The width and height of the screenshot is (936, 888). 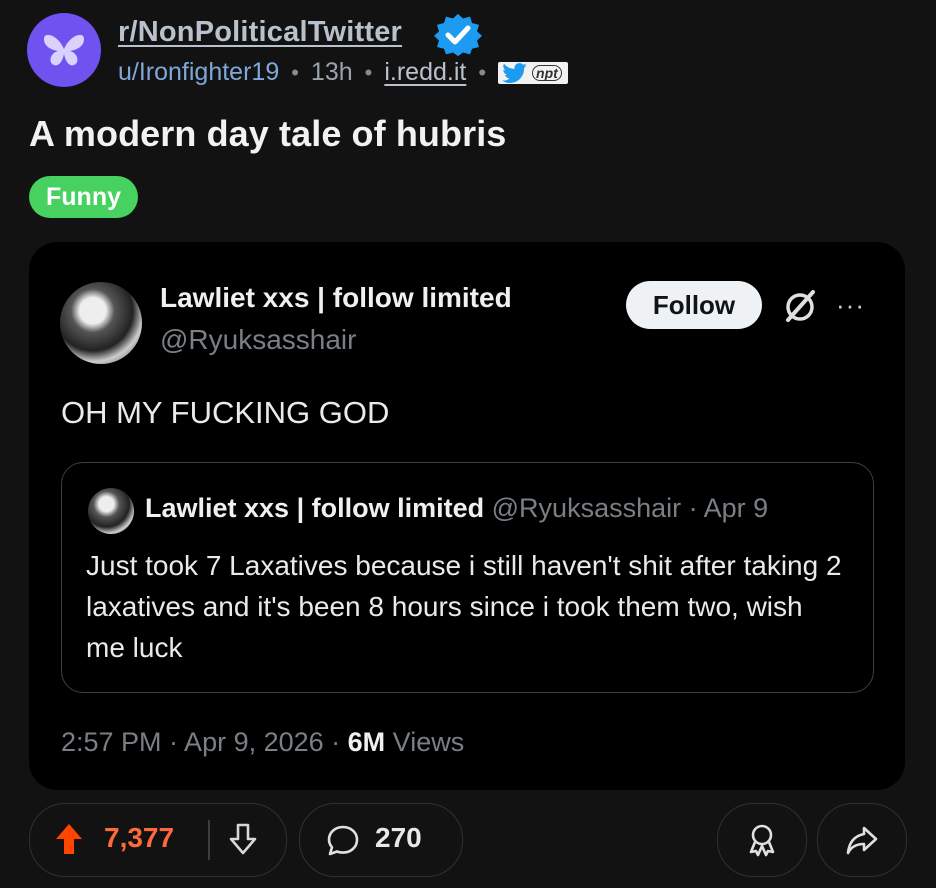 I want to click on post-title: A modern day tale of hubris, so click(x=267, y=134).